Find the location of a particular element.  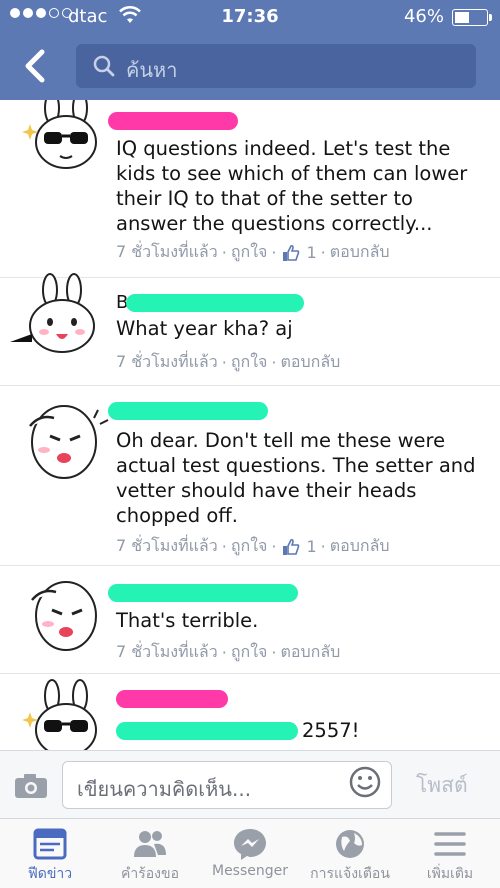

bunny-avatar is located at coordinates (58, 318).